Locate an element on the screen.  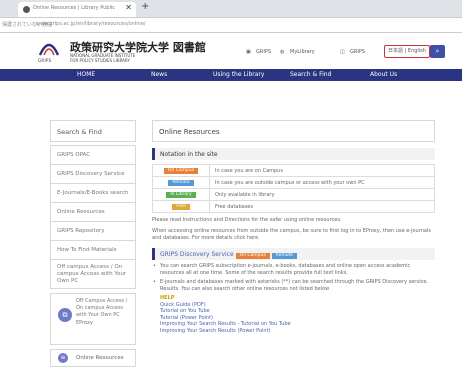
browser-tab-bar: Online Resources | Library Public ✕ + is located at coordinates (231, 9).